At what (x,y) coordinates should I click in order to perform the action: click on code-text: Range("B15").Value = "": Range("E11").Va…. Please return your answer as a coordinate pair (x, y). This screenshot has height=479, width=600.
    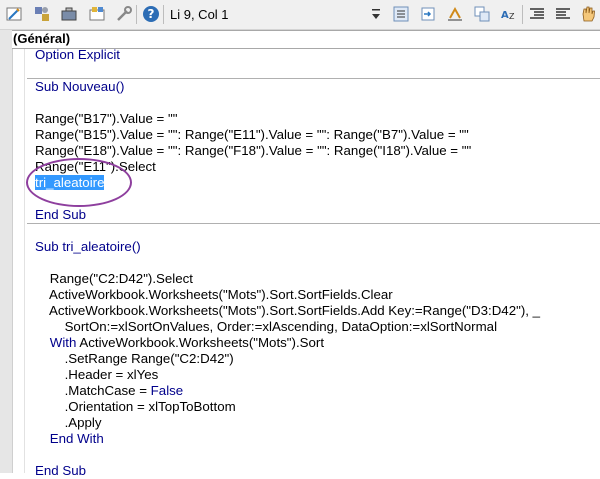
    Looking at the image, I should click on (252, 134).